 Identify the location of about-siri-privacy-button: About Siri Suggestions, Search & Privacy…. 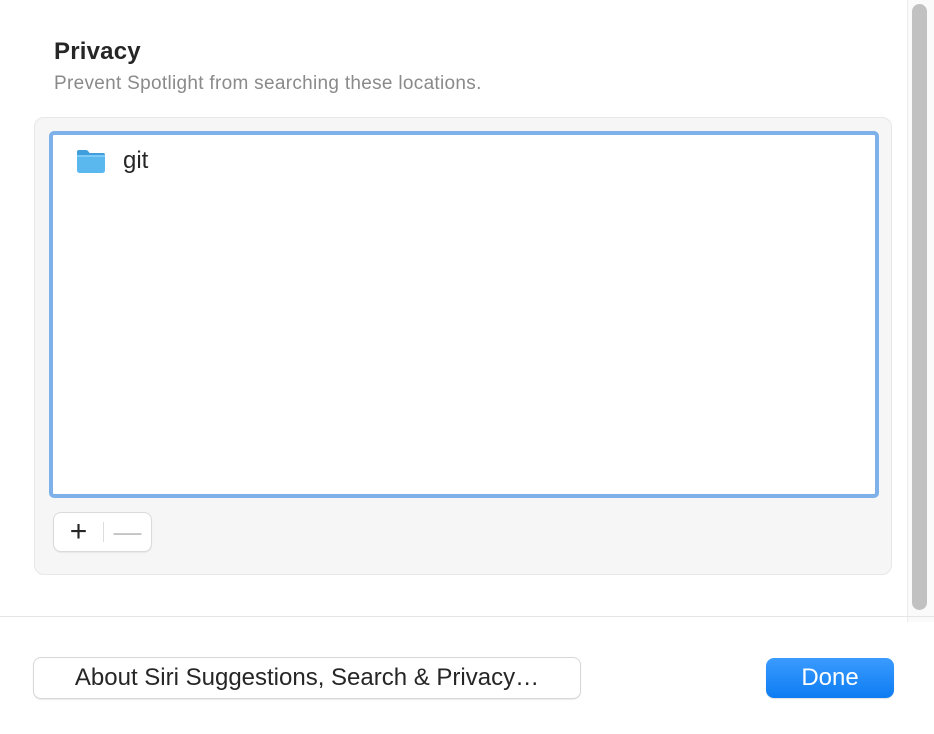
(307, 678).